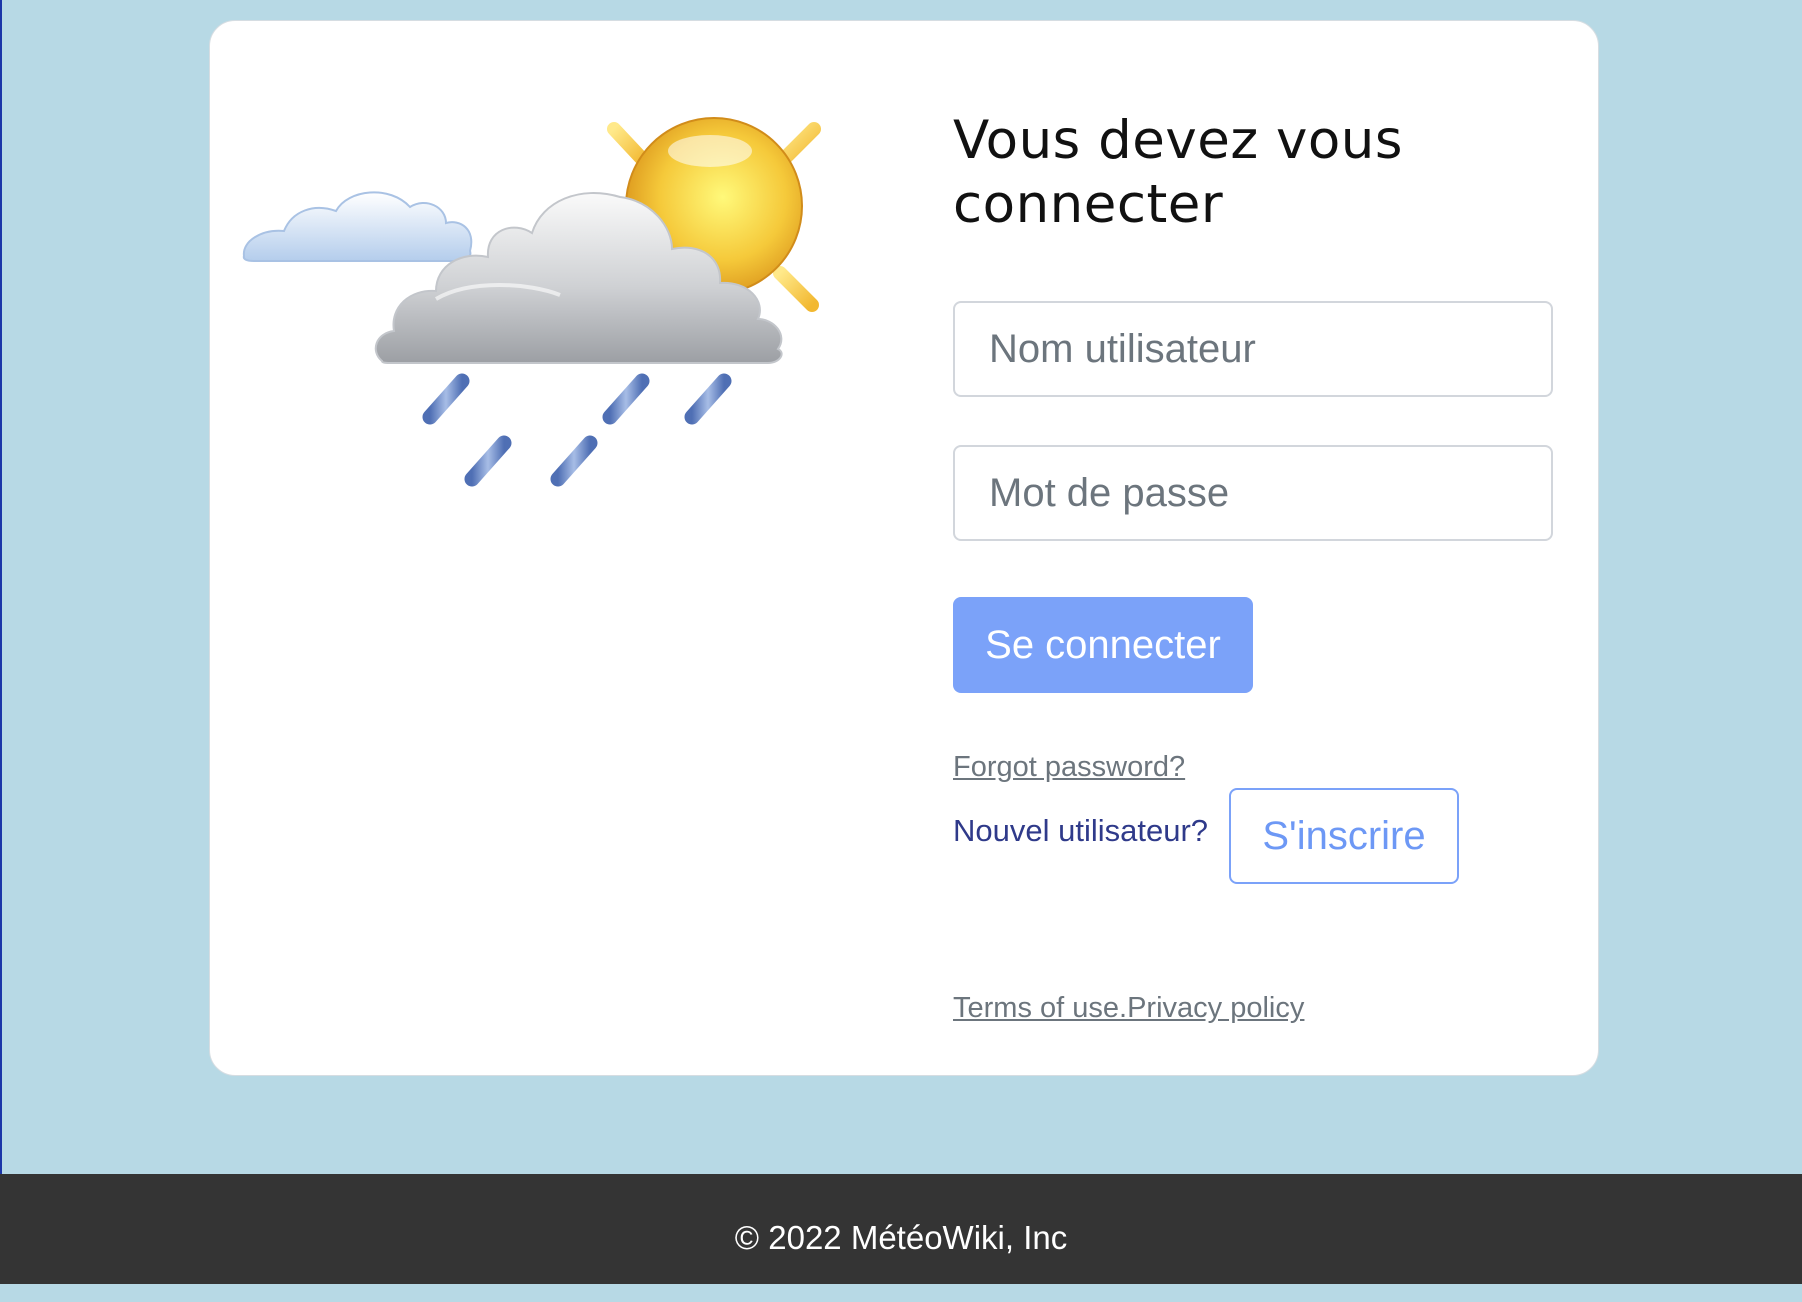  What do you see at coordinates (1103, 645) in the screenshot?
I see `login-button: Se connecter` at bounding box center [1103, 645].